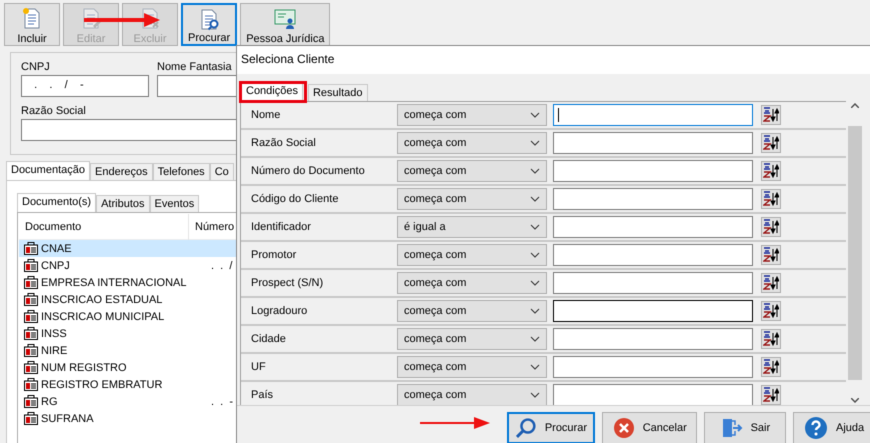  I want to click on document-name: INSCRICAO ESTADUAL, so click(102, 300).